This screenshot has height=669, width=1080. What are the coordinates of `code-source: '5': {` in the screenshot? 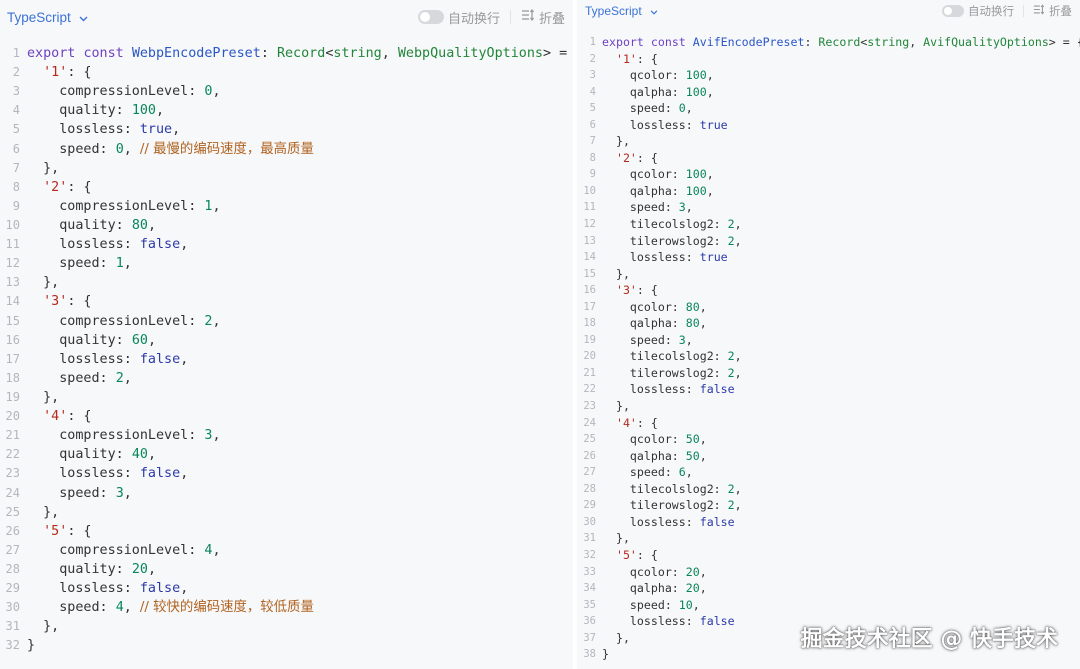 It's located at (630, 555).